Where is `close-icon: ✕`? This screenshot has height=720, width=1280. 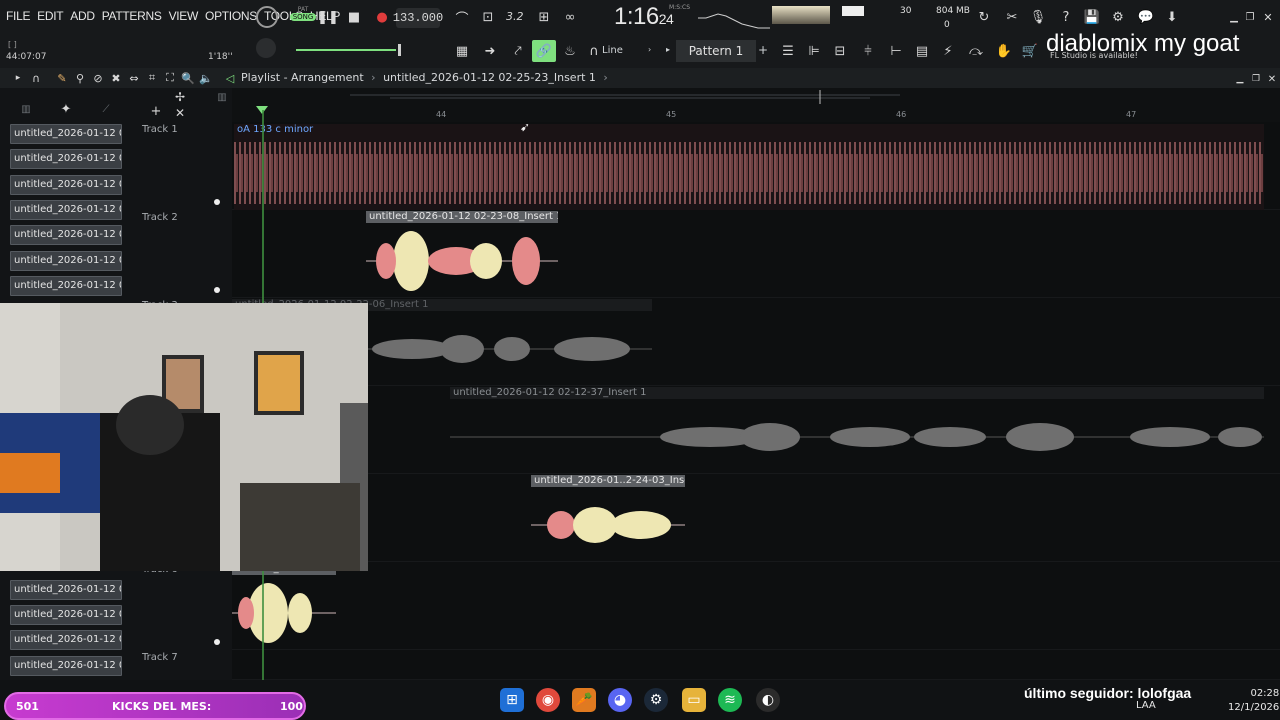 close-icon: ✕ is located at coordinates (1268, 17).